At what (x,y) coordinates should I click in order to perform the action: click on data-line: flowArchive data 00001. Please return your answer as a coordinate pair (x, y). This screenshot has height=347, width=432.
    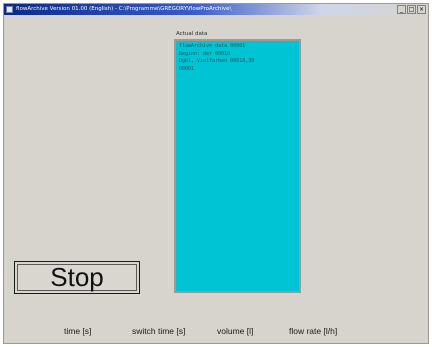
    Looking at the image, I should click on (212, 46).